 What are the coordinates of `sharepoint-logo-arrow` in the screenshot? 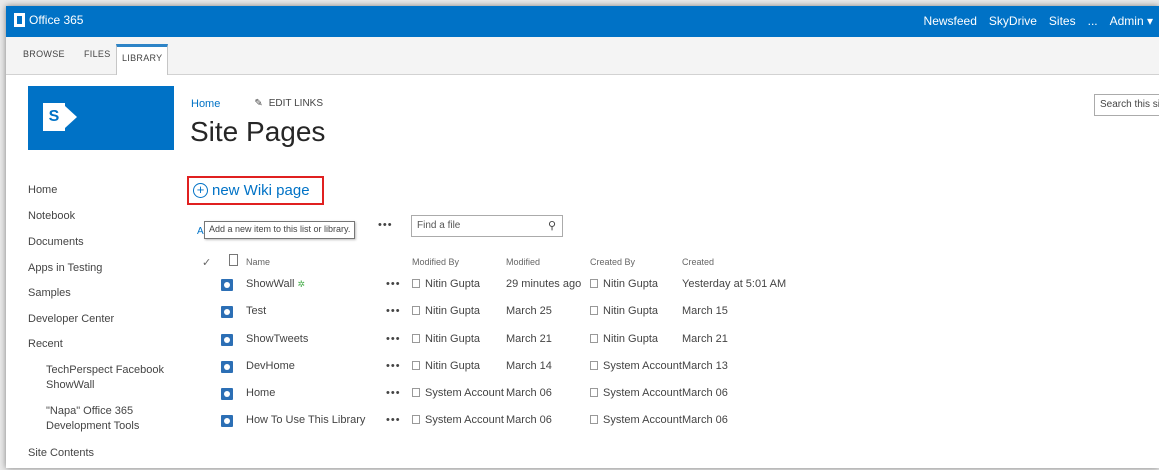 It's located at (71, 117).